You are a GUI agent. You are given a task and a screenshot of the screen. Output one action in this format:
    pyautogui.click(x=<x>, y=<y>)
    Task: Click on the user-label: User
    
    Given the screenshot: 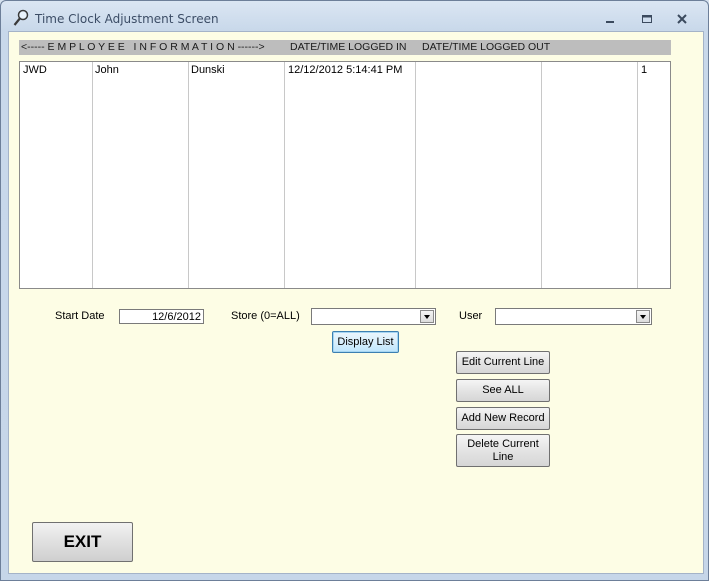 What is the action you would take?
    pyautogui.click(x=471, y=316)
    